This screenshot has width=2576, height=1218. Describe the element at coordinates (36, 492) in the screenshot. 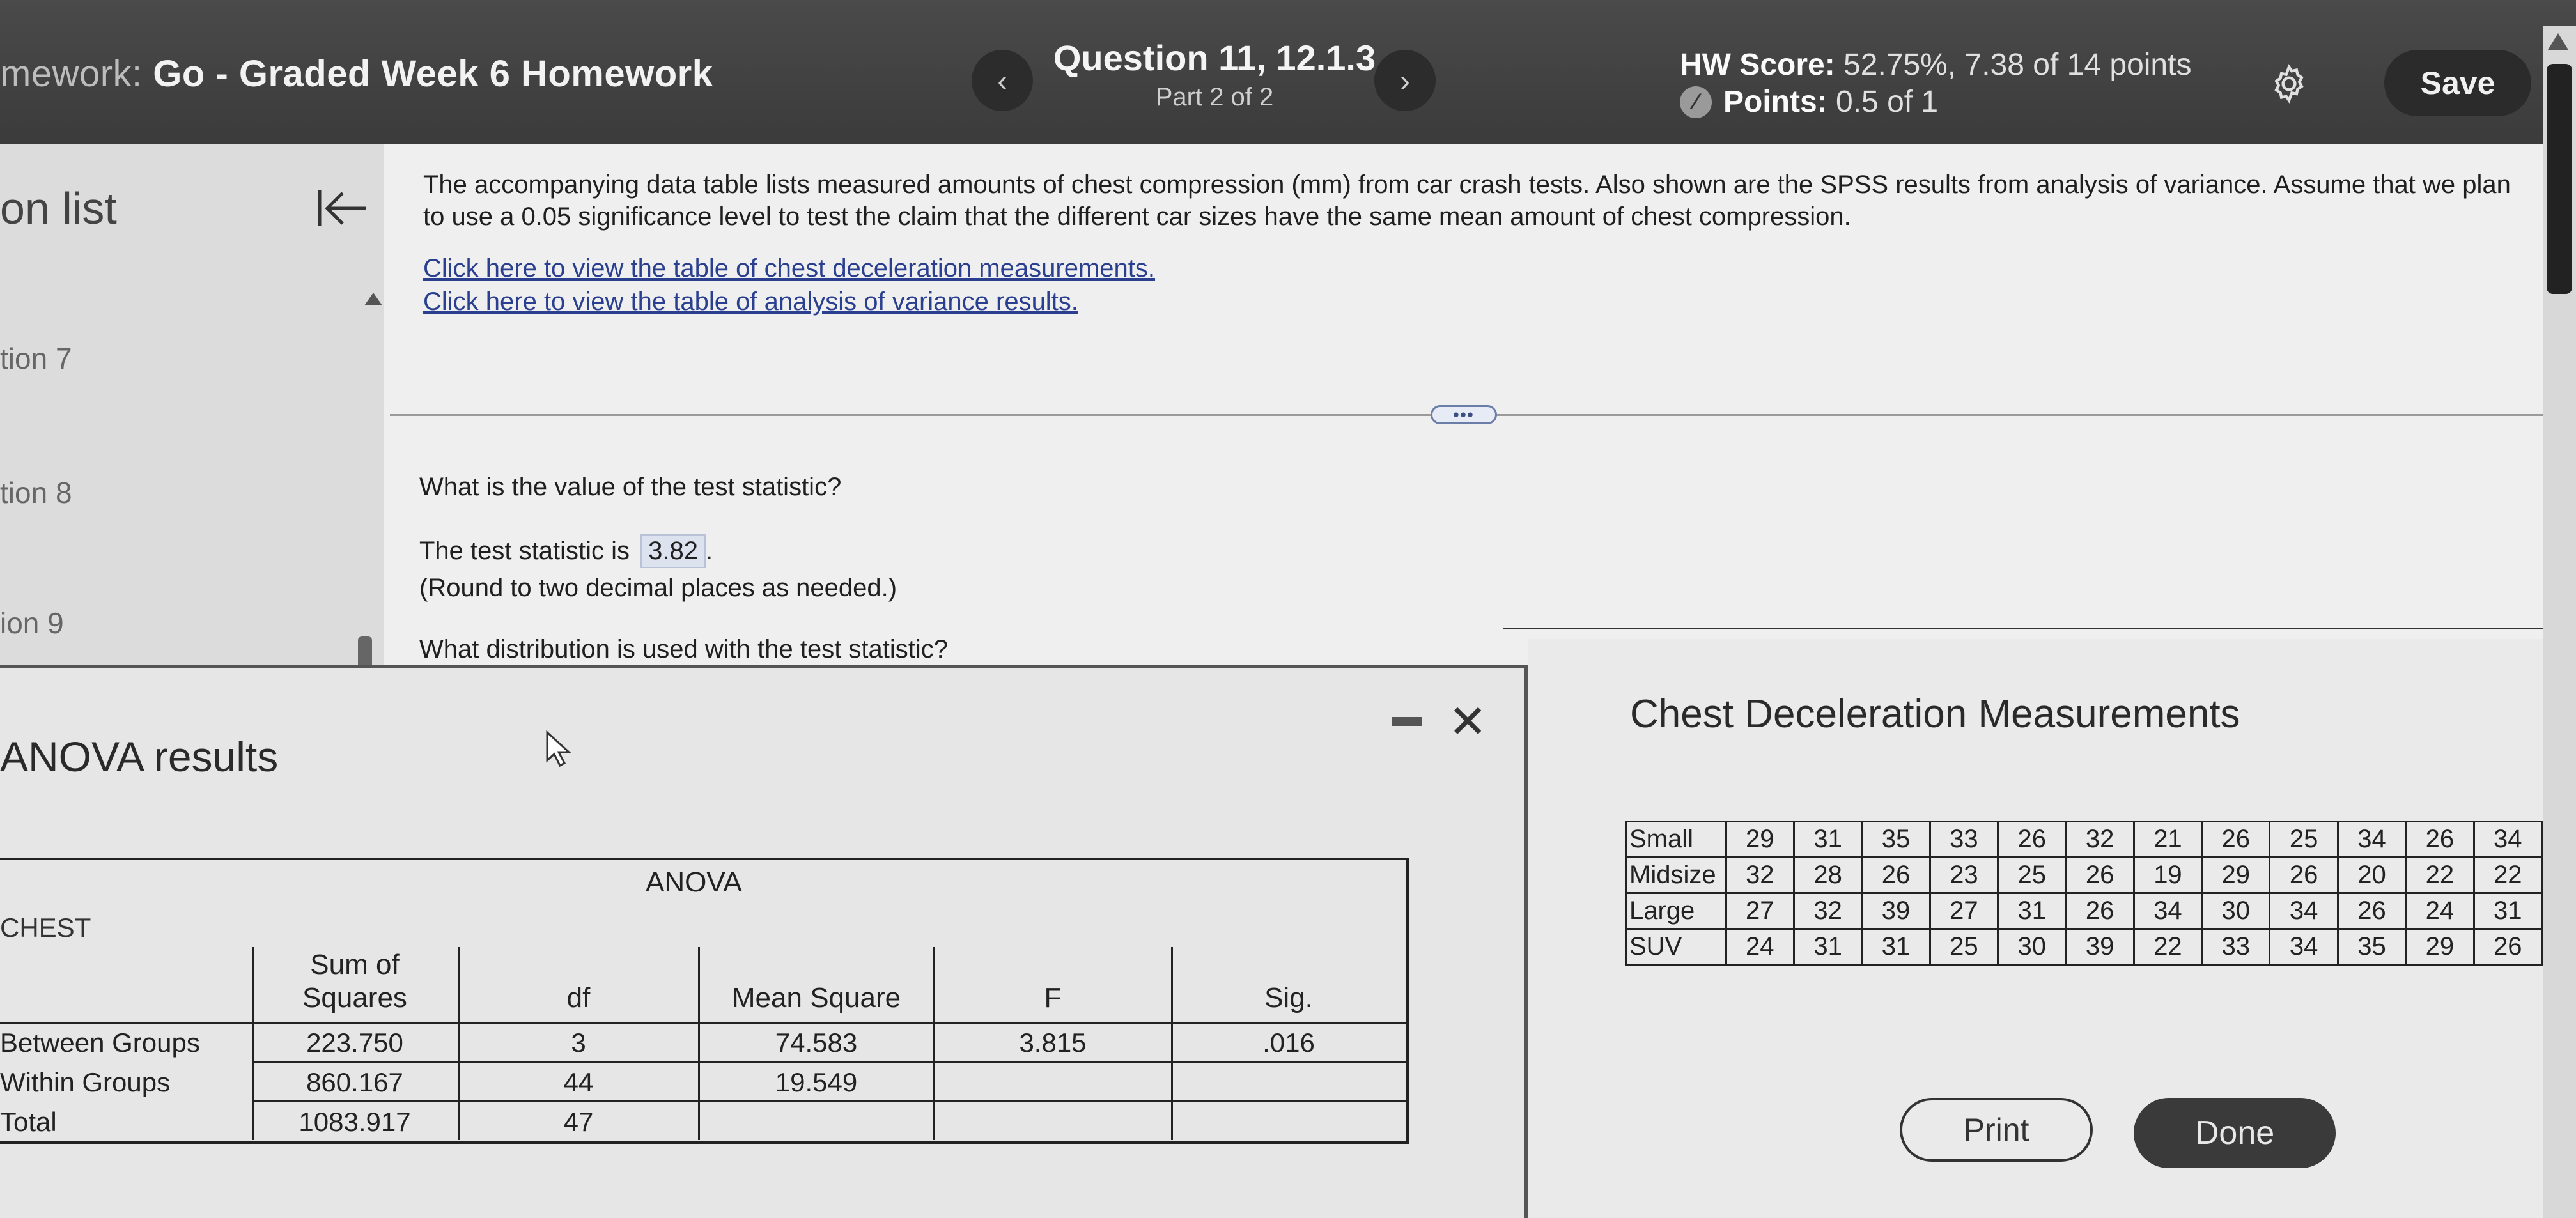

I see `sidebar-item-question-8: tion 8` at that location.